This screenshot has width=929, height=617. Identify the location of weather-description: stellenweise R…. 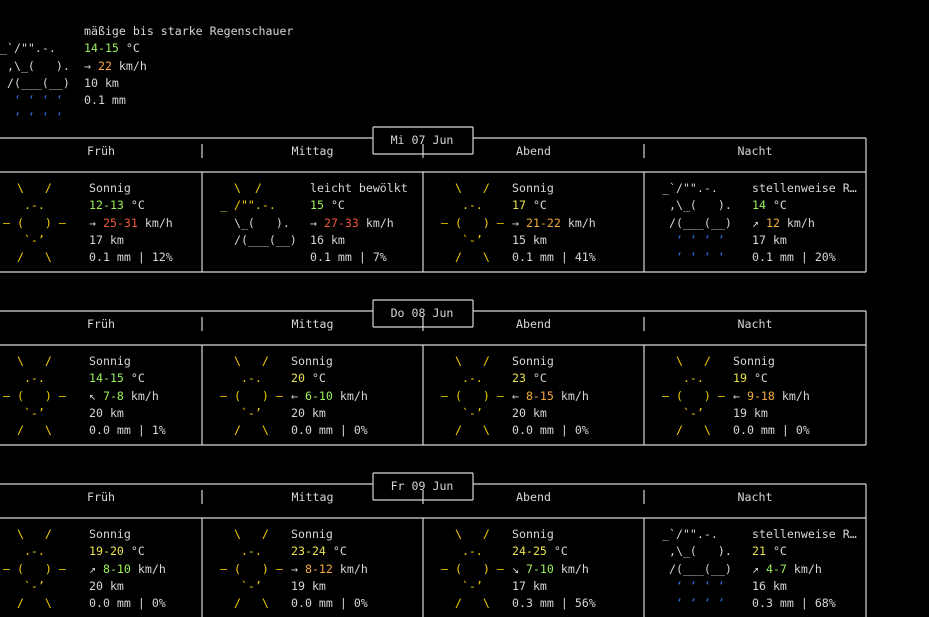
(804, 534).